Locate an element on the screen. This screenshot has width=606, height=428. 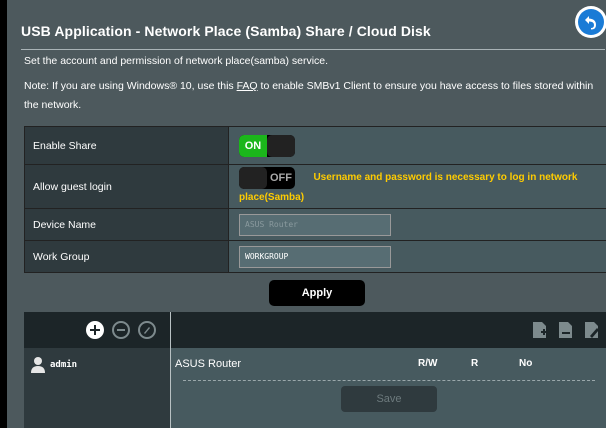
delete-folder-icon is located at coordinates (565, 330).